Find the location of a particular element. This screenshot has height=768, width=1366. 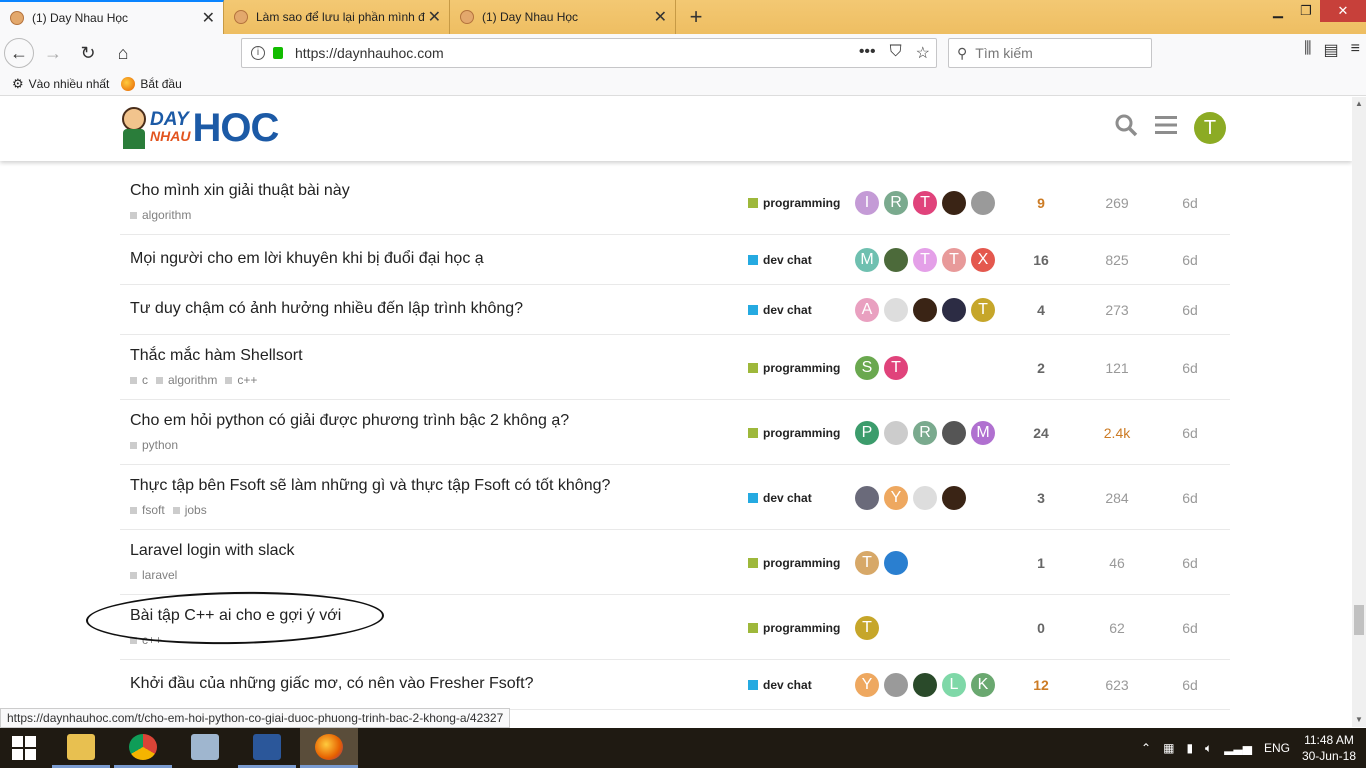

reply-count: 16 is located at coordinates (1041, 260).